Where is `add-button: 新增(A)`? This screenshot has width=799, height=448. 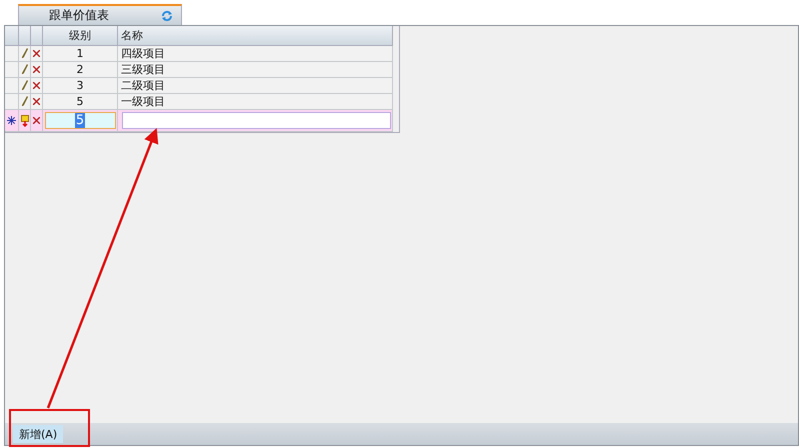 add-button: 新增(A) is located at coordinates (38, 434).